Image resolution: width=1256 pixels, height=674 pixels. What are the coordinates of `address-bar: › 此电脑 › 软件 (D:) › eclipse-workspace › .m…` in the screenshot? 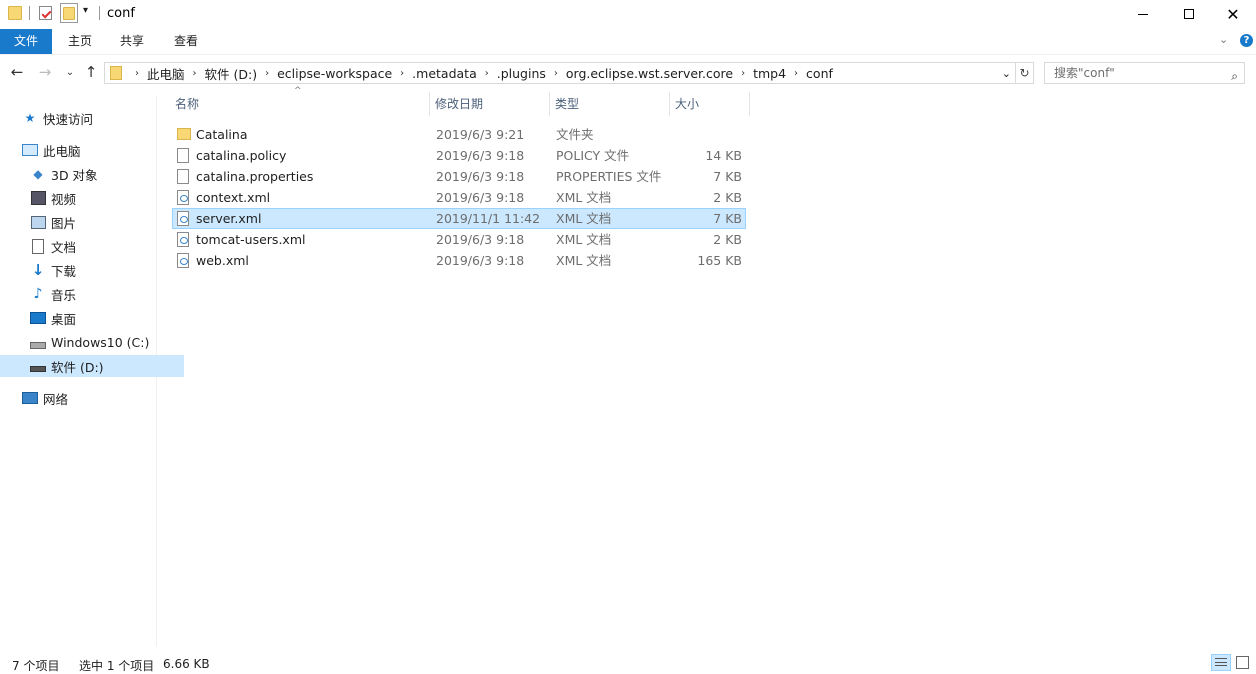 It's located at (560, 73).